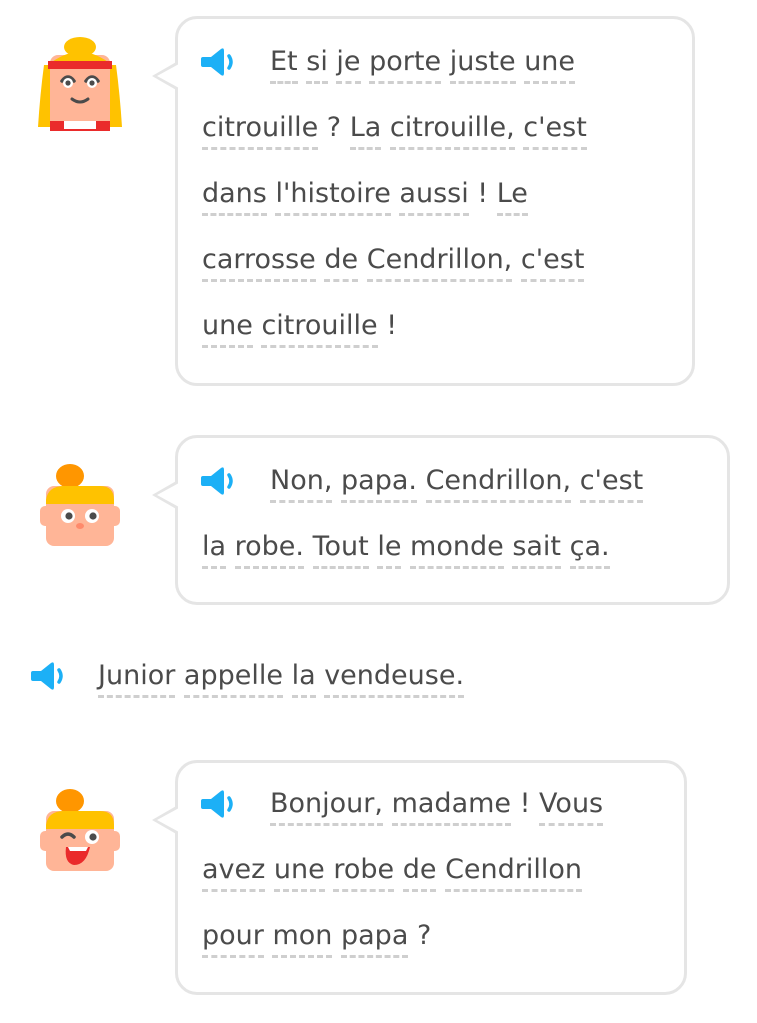 Image resolution: width=757 pixels, height=1023 pixels. I want to click on word: juste, so click(482, 65).